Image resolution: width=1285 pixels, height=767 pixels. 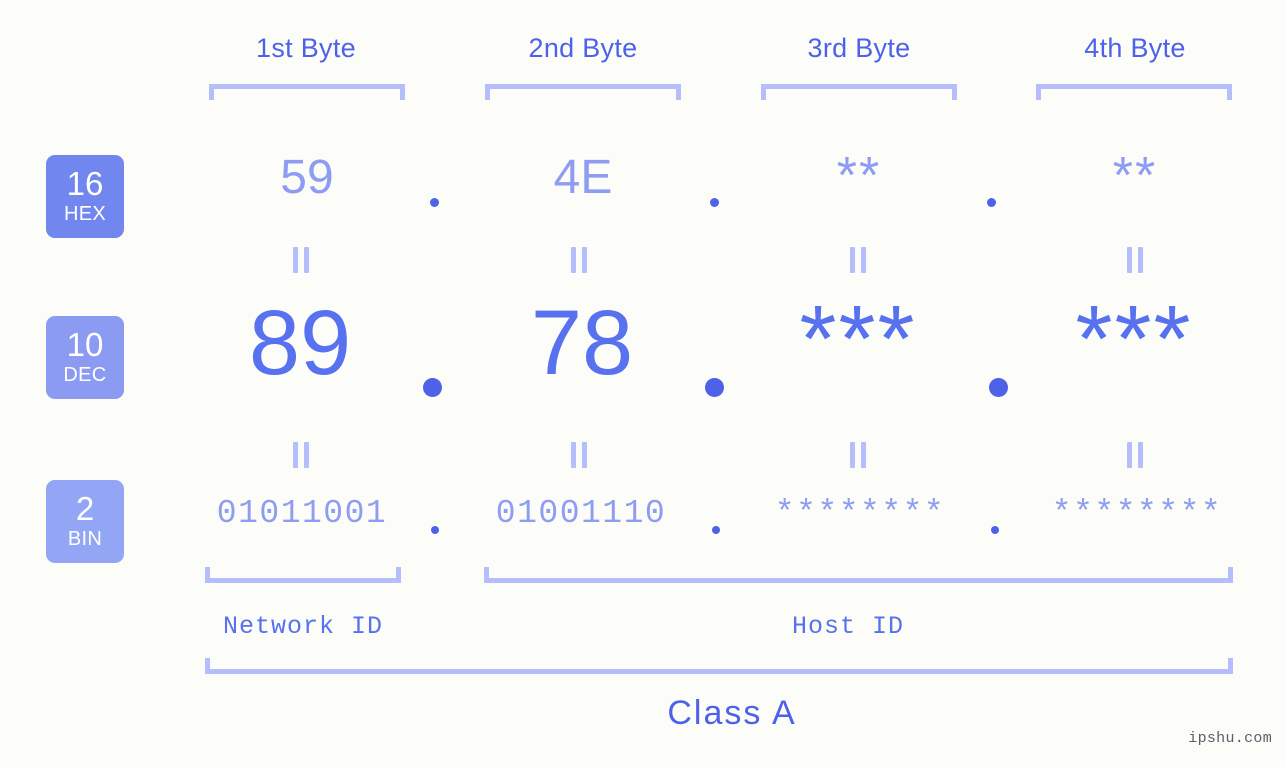 I want to click on bin-value-byte-4: ********, so click(x=1137, y=513).